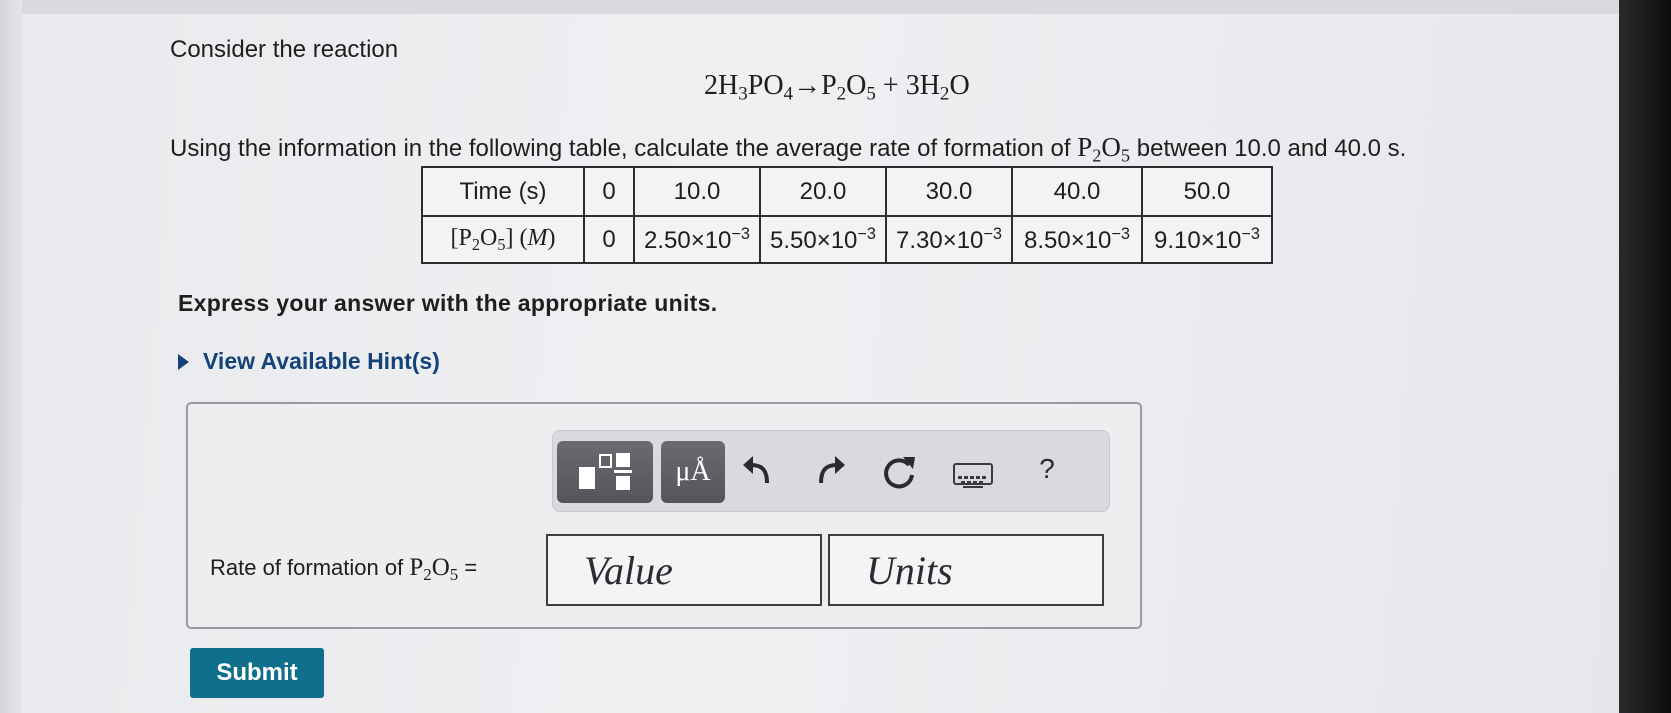 The image size is (1671, 713). I want to click on concentration-header: [P2O5] (M), so click(503, 239).